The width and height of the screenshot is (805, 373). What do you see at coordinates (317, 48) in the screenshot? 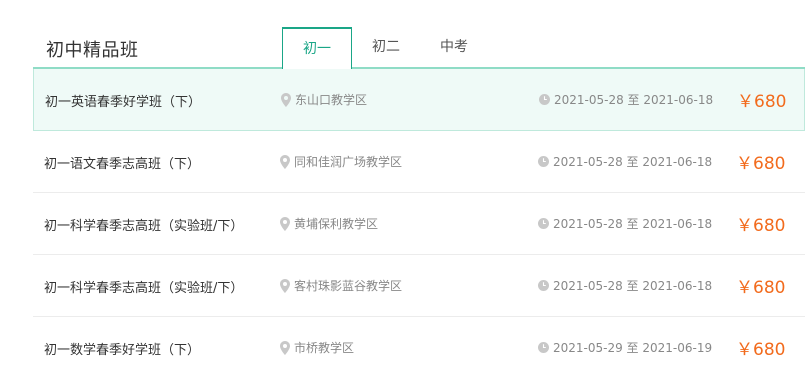
I see `tab-grade-1: 初一` at bounding box center [317, 48].